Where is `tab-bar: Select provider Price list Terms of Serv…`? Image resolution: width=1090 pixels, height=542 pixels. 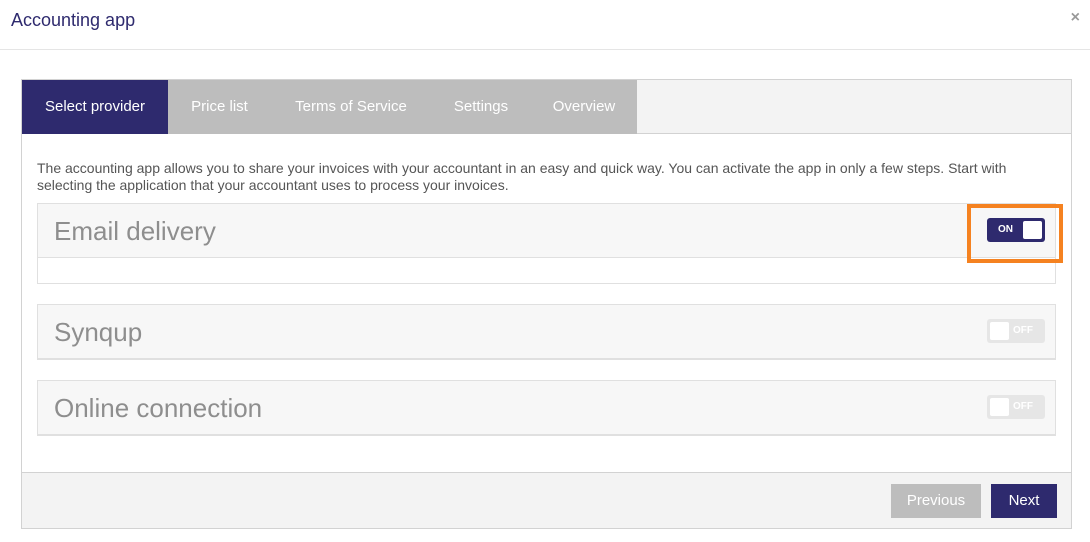 tab-bar: Select provider Price list Terms of Serv… is located at coordinates (546, 107).